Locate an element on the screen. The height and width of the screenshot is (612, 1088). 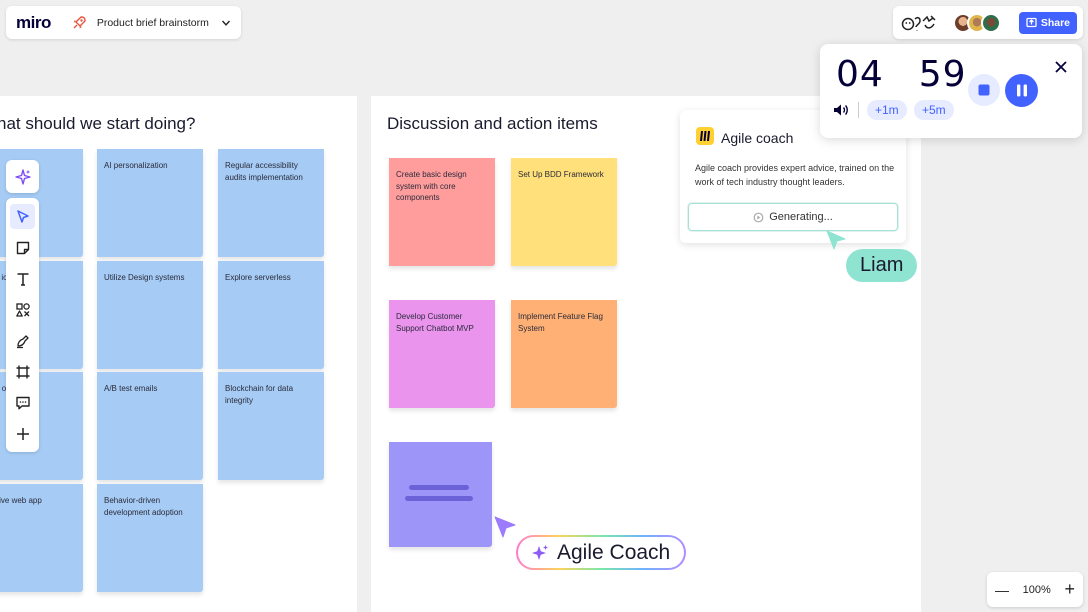
zoom-level: 100% is located at coordinates (1037, 590).